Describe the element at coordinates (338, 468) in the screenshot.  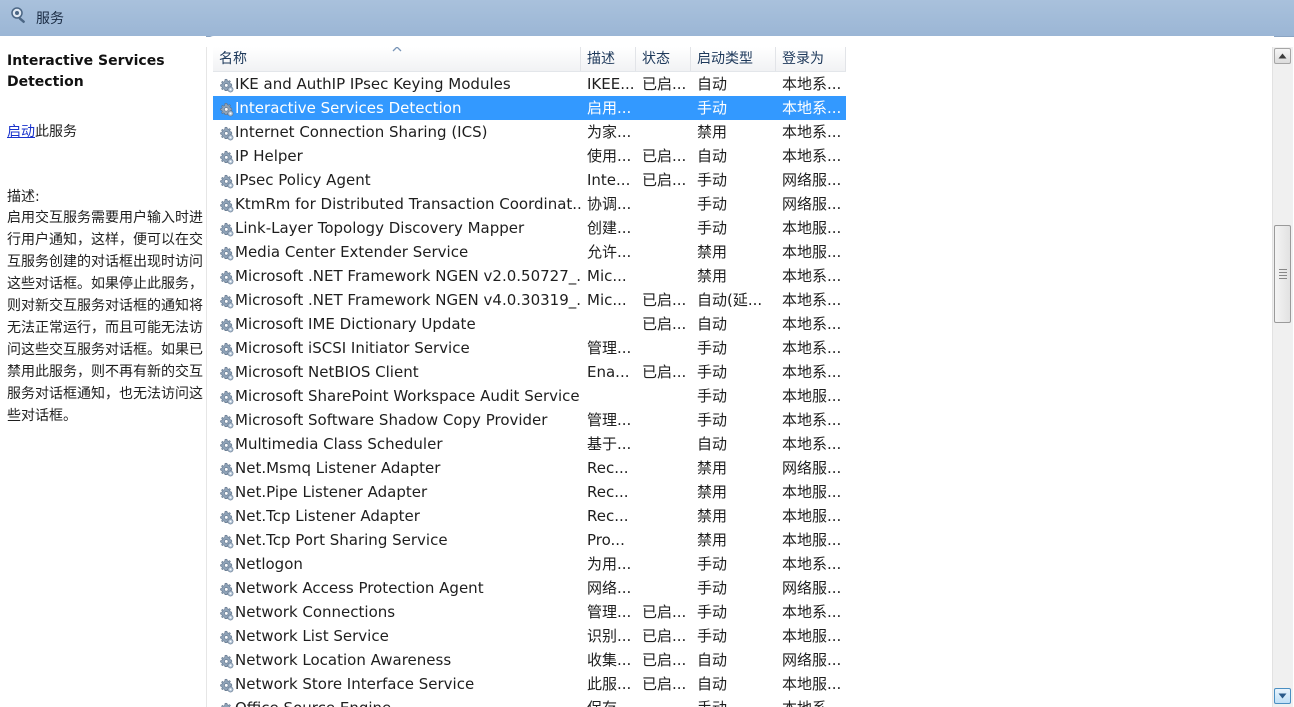
I see `service-name-cell: Net.Msmq Listener Adapter` at that location.